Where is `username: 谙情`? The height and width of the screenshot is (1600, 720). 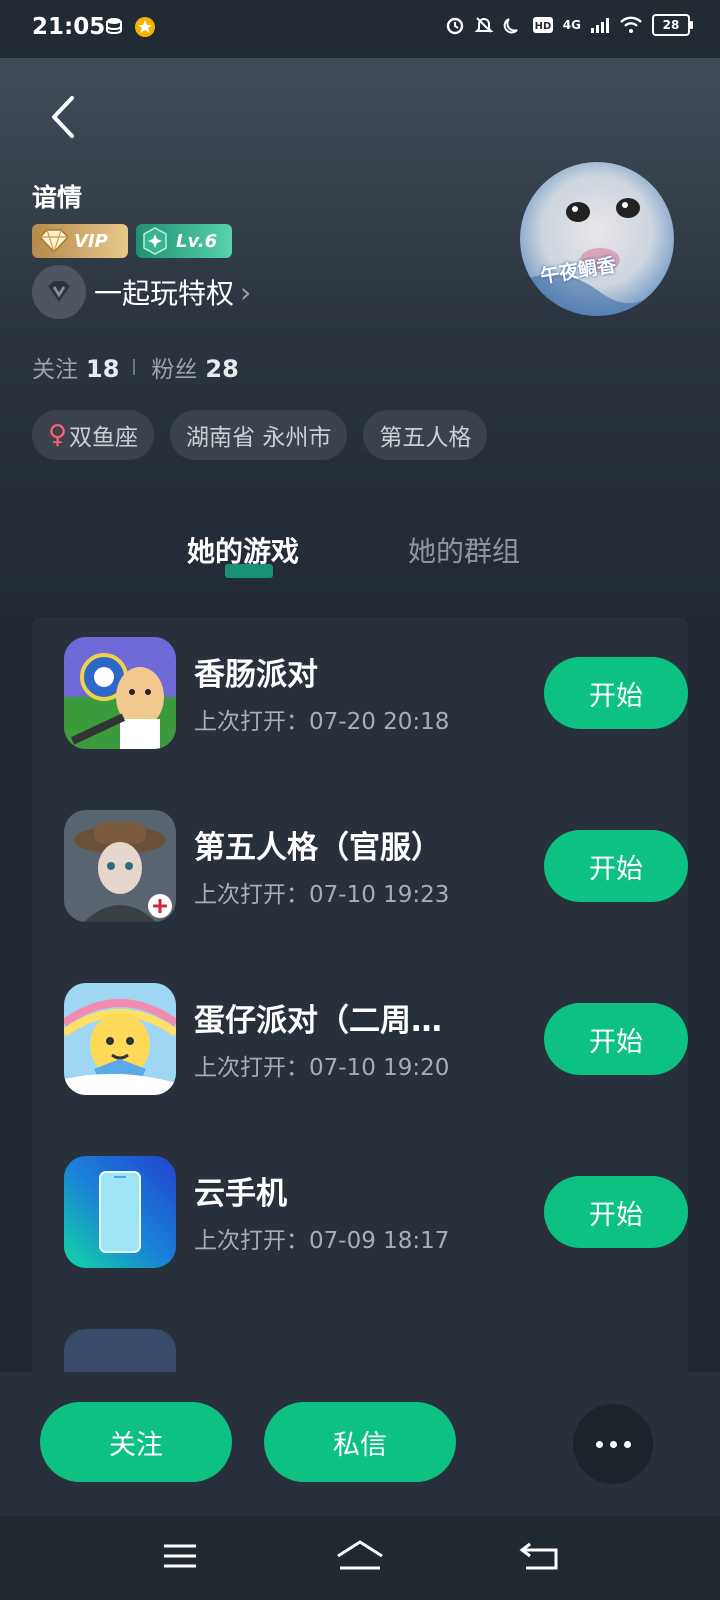 username: 谙情 is located at coordinates (57, 197).